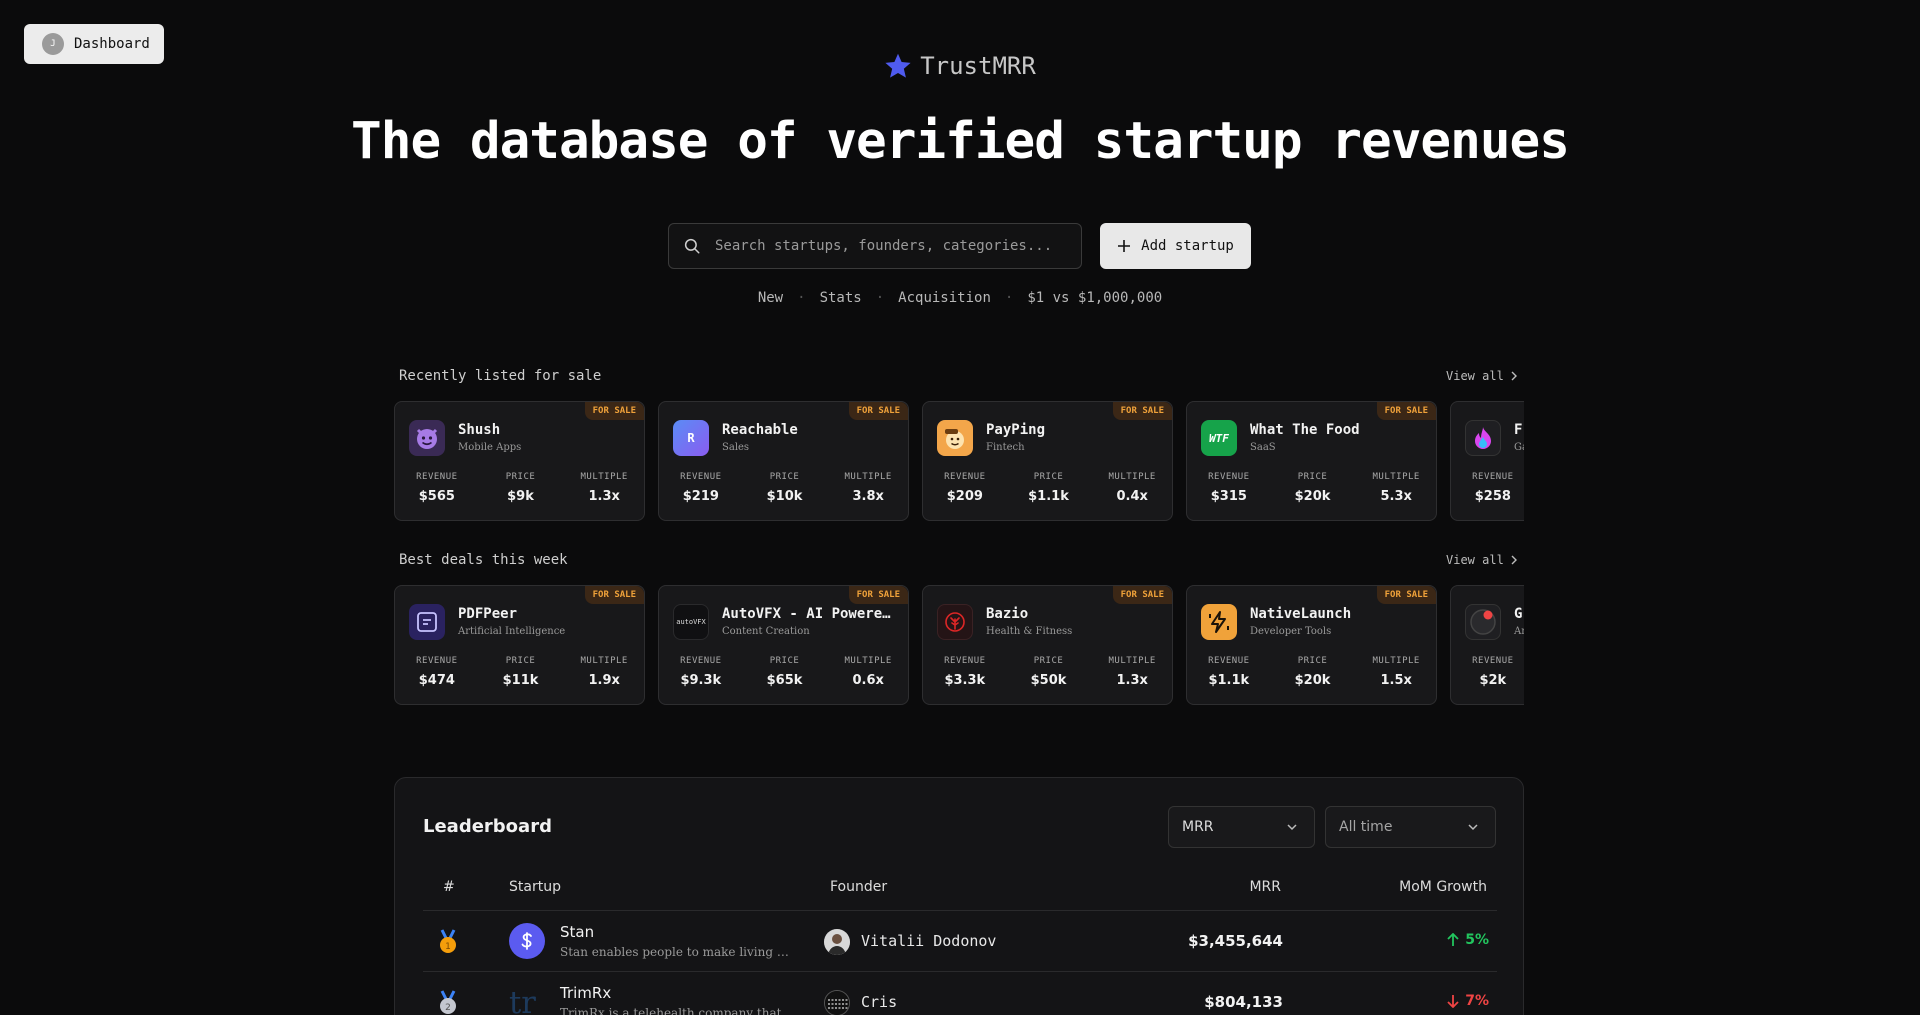  What do you see at coordinates (841, 298) in the screenshot?
I see `link-stats: Stats` at bounding box center [841, 298].